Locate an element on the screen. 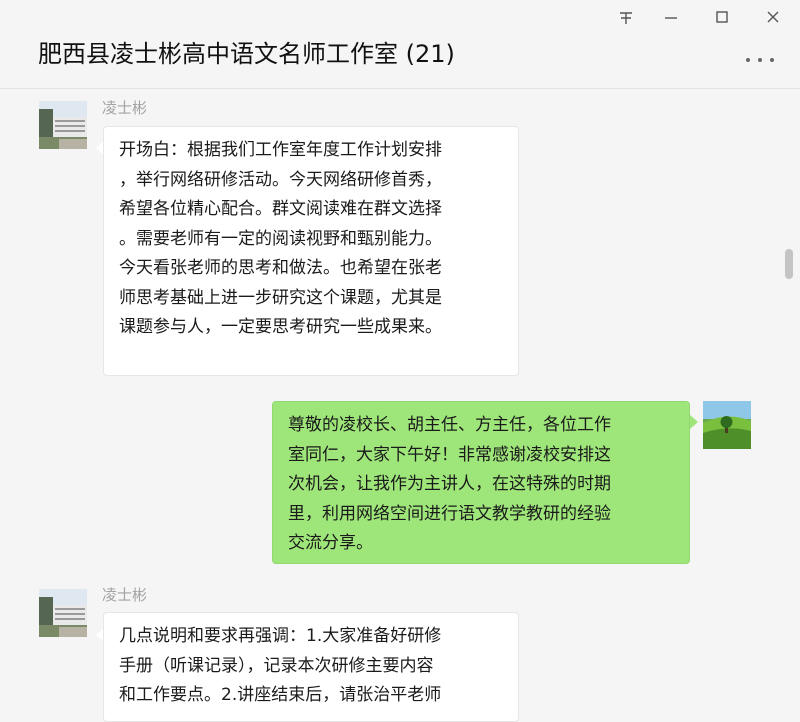 The width and height of the screenshot is (800, 722). close-icon is located at coordinates (773, 17).